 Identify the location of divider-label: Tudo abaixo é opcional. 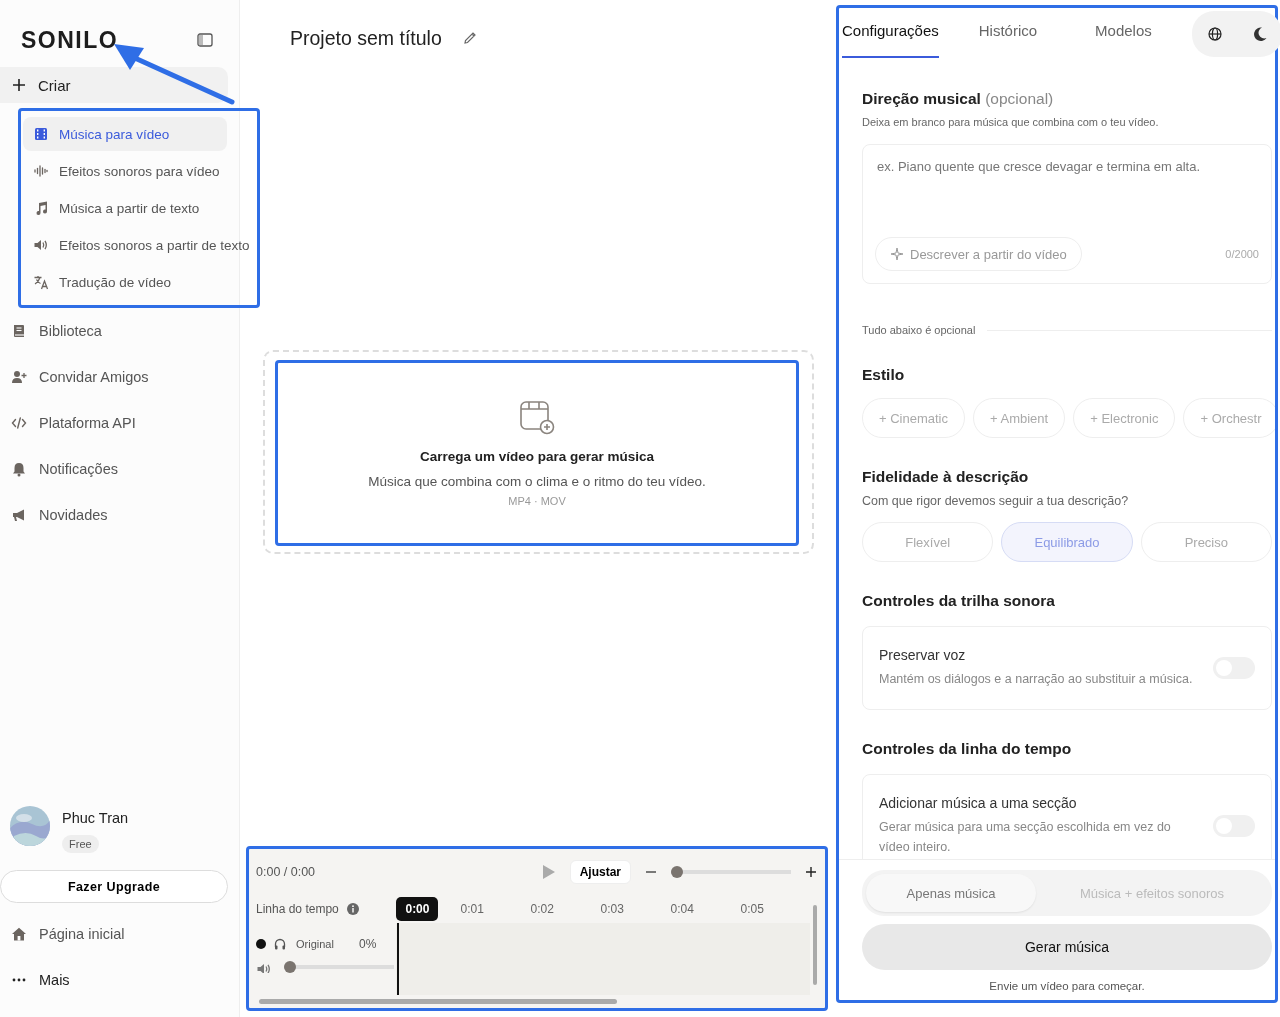
(919, 330).